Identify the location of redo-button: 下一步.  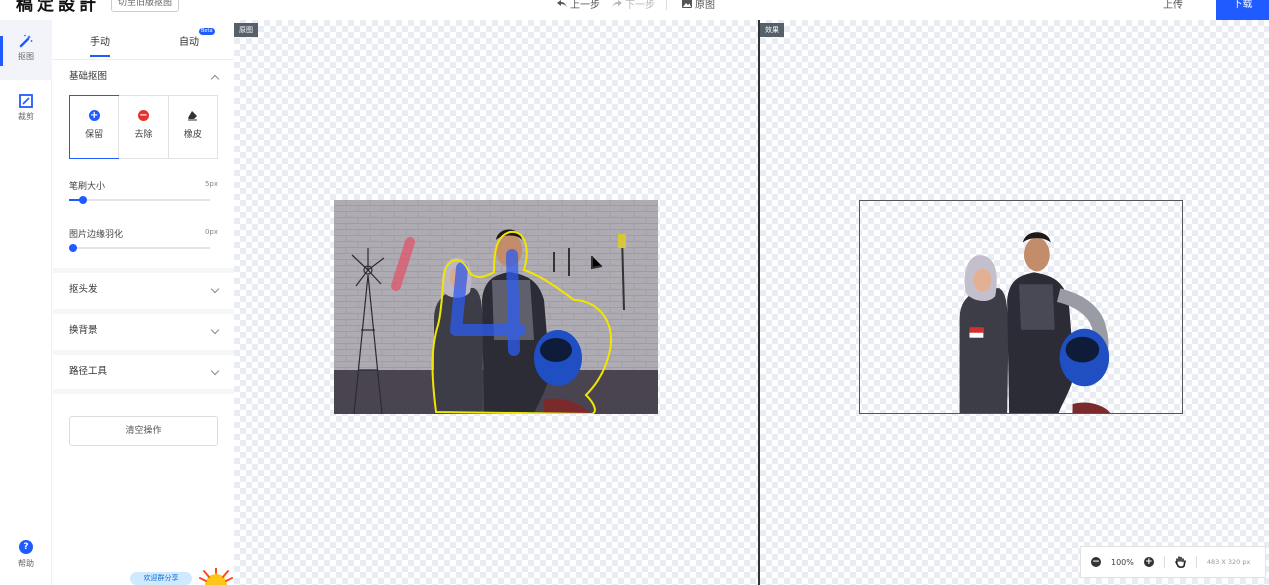
(633, 5).